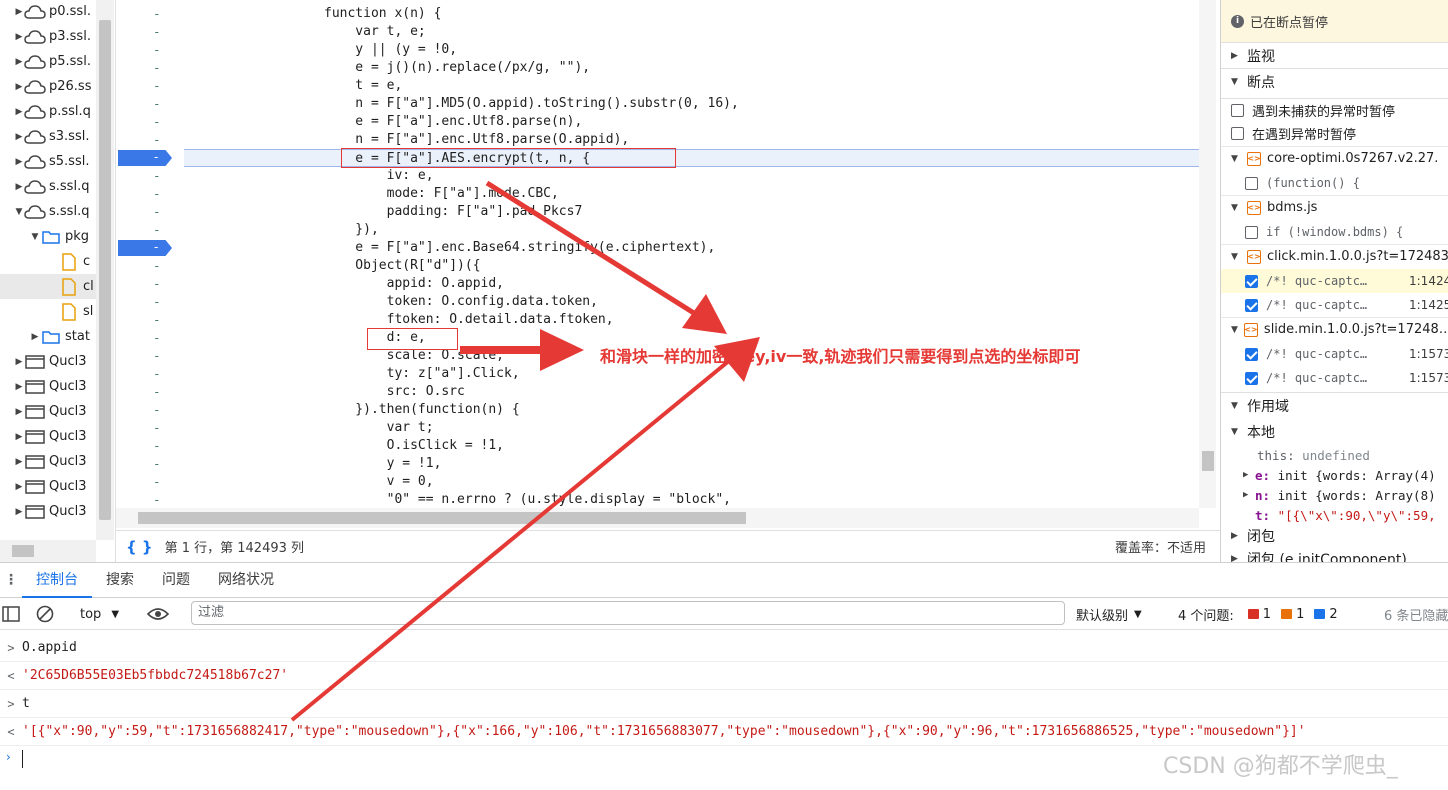  Describe the element at coordinates (246, 580) in the screenshot. I see `drawer-tab: 网络状况` at that location.